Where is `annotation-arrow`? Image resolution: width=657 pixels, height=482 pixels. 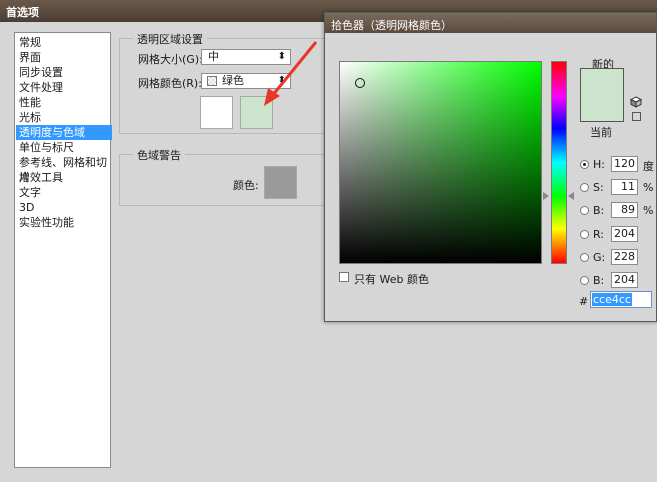
annotation-arrow is located at coordinates (291, 73).